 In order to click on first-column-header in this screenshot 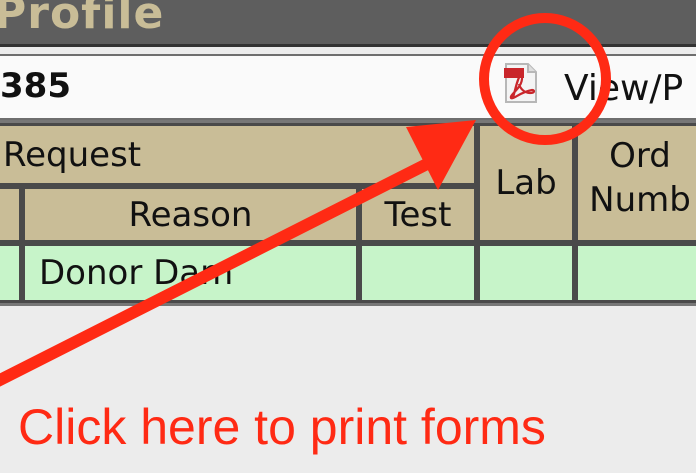, I will do `click(11, 214)`.